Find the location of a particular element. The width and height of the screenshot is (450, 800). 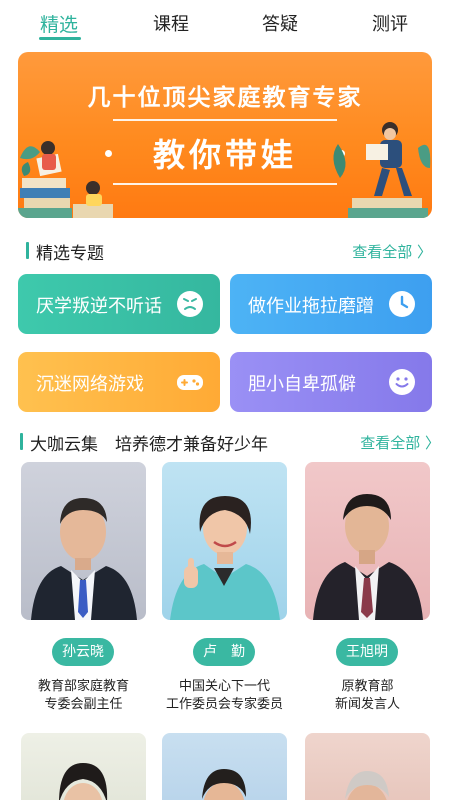

topic-label: 沉迷网络游戏 is located at coordinates (90, 384).